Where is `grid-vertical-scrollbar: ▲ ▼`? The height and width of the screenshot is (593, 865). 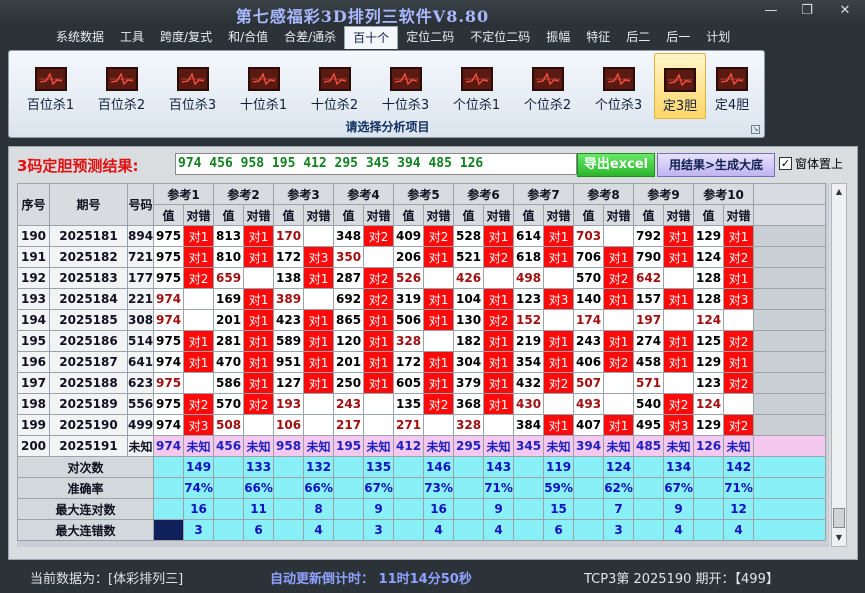
grid-vertical-scrollbar: ▲ ▼ is located at coordinates (839, 365).